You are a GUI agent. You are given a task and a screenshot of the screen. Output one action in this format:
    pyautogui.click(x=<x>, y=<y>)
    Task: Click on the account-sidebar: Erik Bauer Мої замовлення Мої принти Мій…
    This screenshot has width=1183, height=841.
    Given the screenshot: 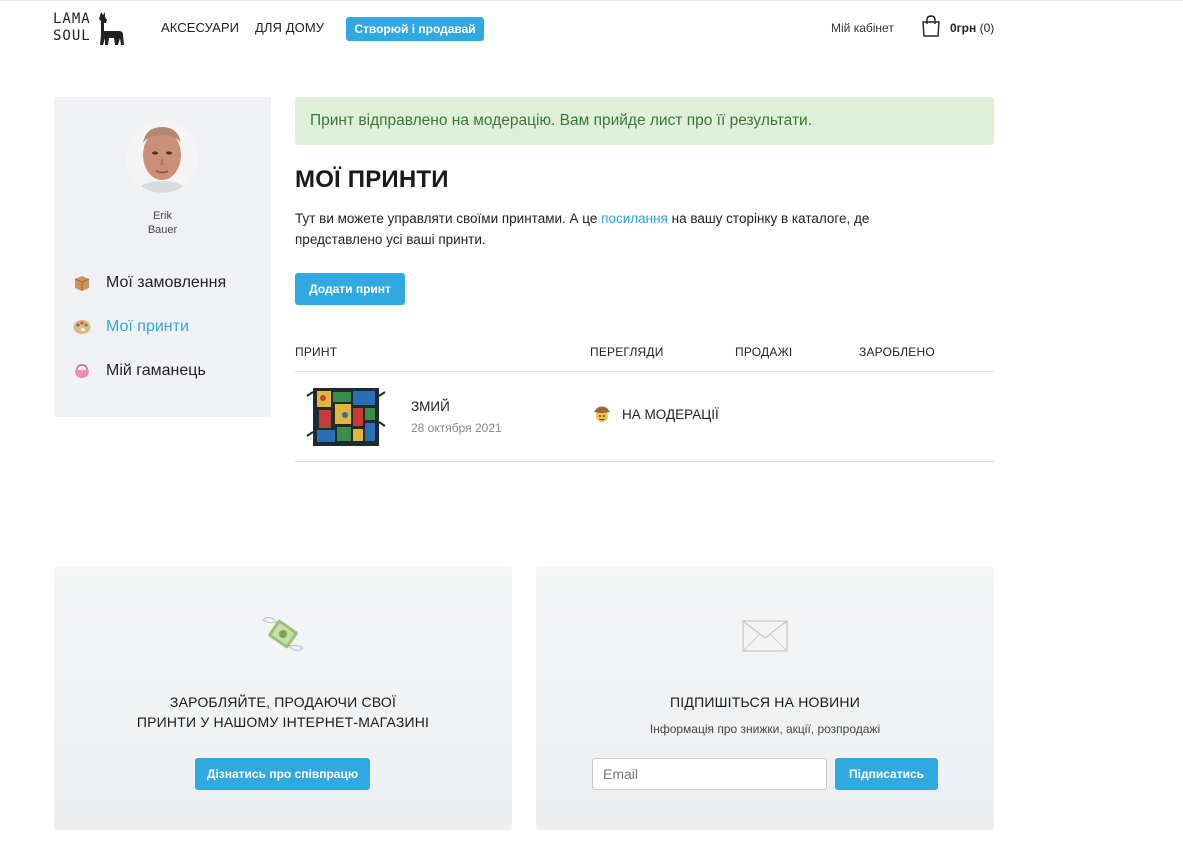 What is the action you would take?
    pyautogui.click(x=162, y=257)
    